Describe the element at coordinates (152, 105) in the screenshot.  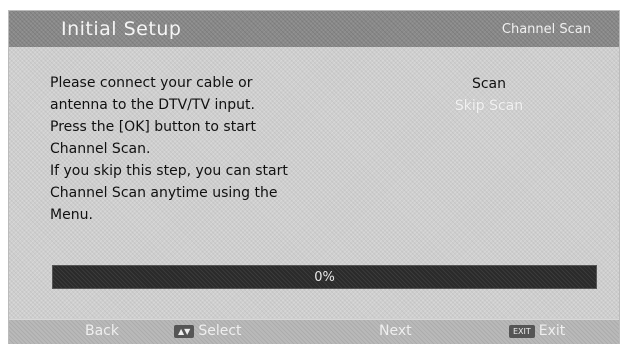
I see `instruction-line: antenna to the DTV/TV input.` at that location.